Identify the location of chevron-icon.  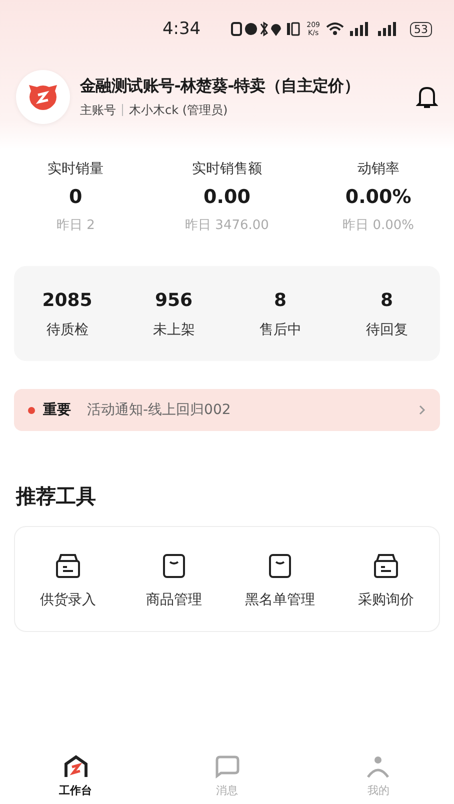
(422, 410).